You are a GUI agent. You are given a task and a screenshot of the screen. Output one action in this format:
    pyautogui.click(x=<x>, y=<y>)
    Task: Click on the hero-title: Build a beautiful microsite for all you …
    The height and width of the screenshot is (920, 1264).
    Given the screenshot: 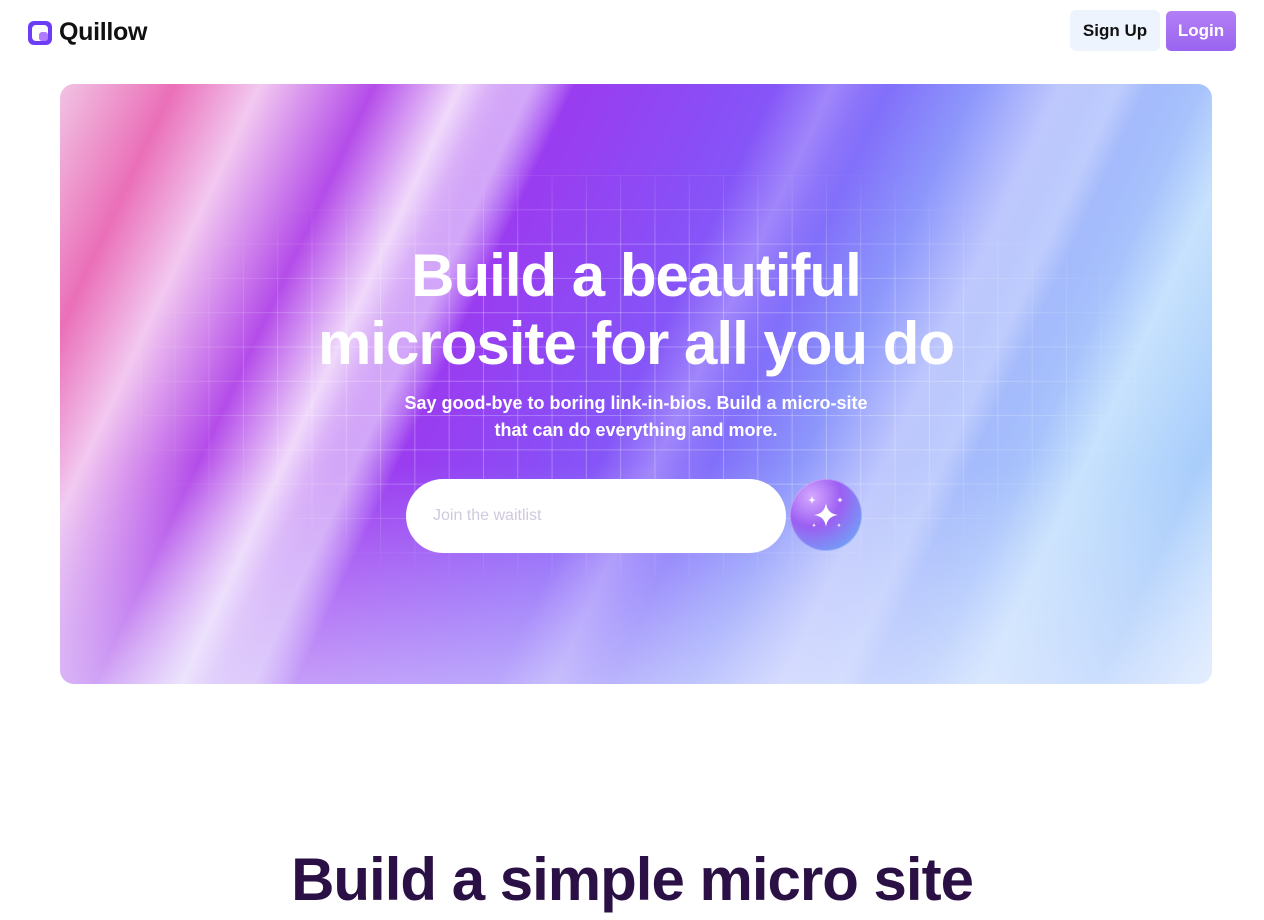 What is the action you would take?
    pyautogui.click(x=636, y=310)
    